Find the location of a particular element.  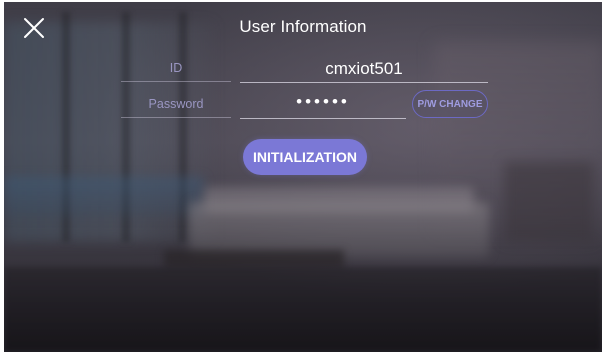

background-sofa is located at coordinates (339, 229).